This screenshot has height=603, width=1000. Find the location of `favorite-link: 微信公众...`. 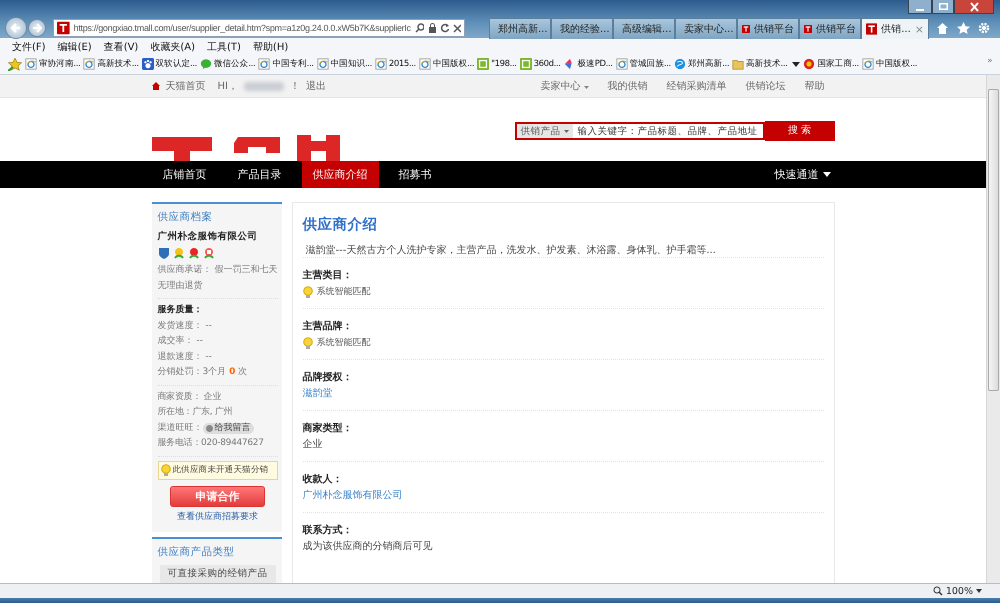

favorite-link: 微信公众... is located at coordinates (228, 64).